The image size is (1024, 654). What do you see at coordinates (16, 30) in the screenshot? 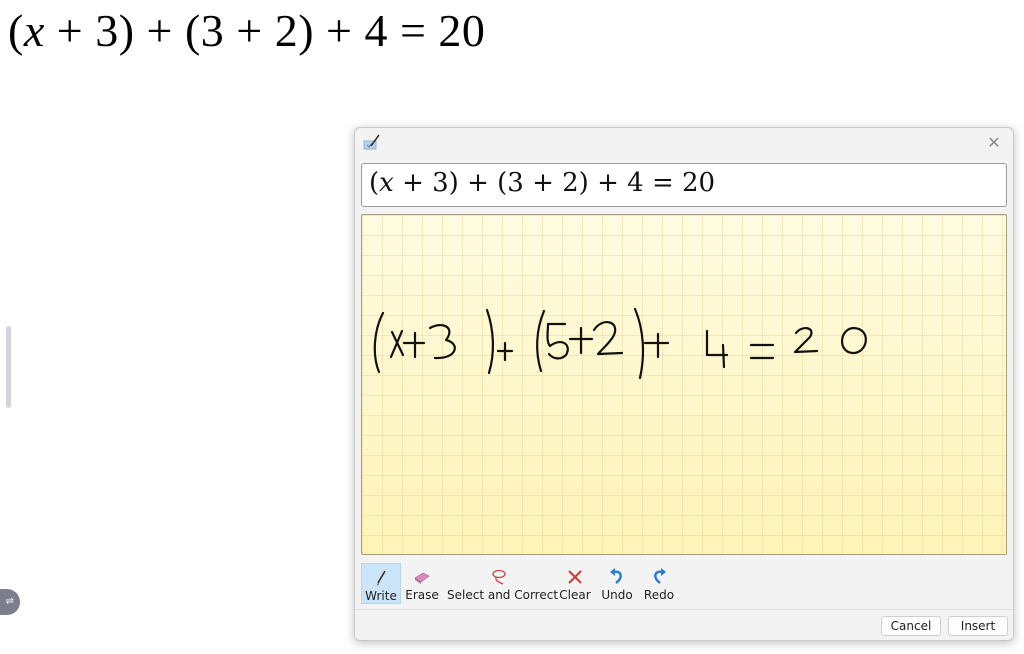
I see `equation-open-paren: (` at bounding box center [16, 30].